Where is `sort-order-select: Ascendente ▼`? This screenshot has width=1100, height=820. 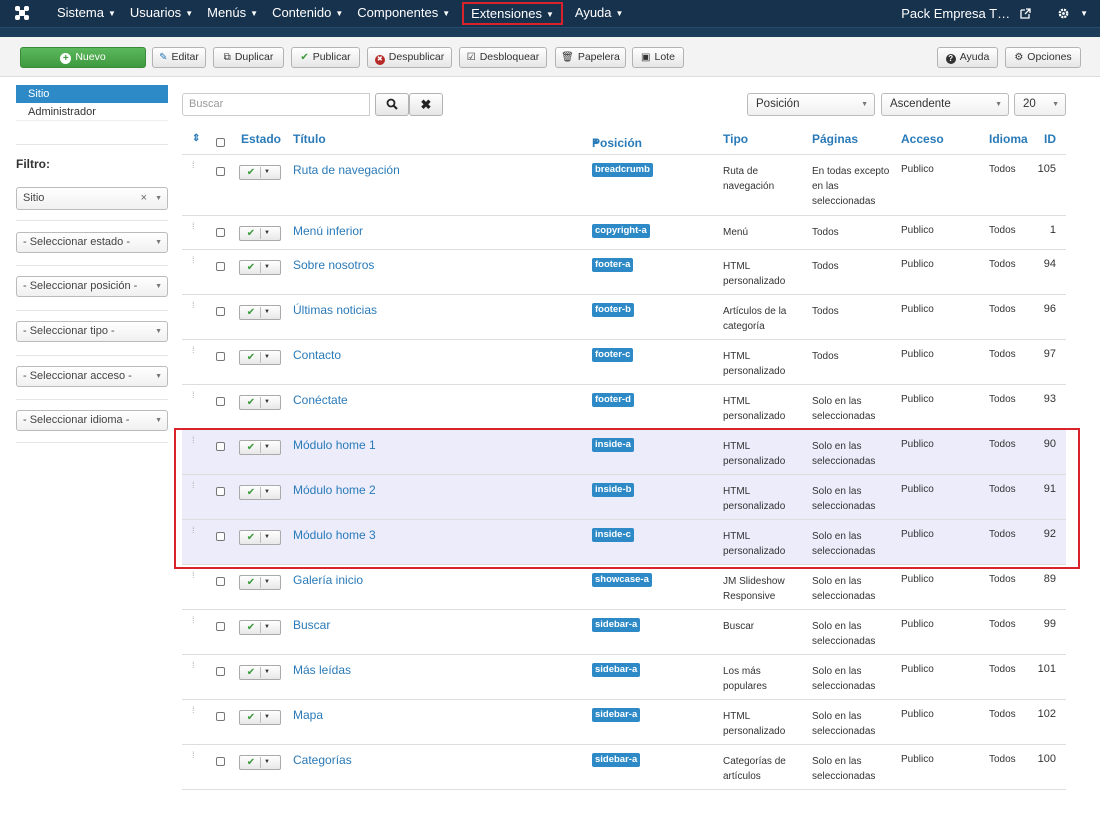
sort-order-select: Ascendente ▼ is located at coordinates (945, 104).